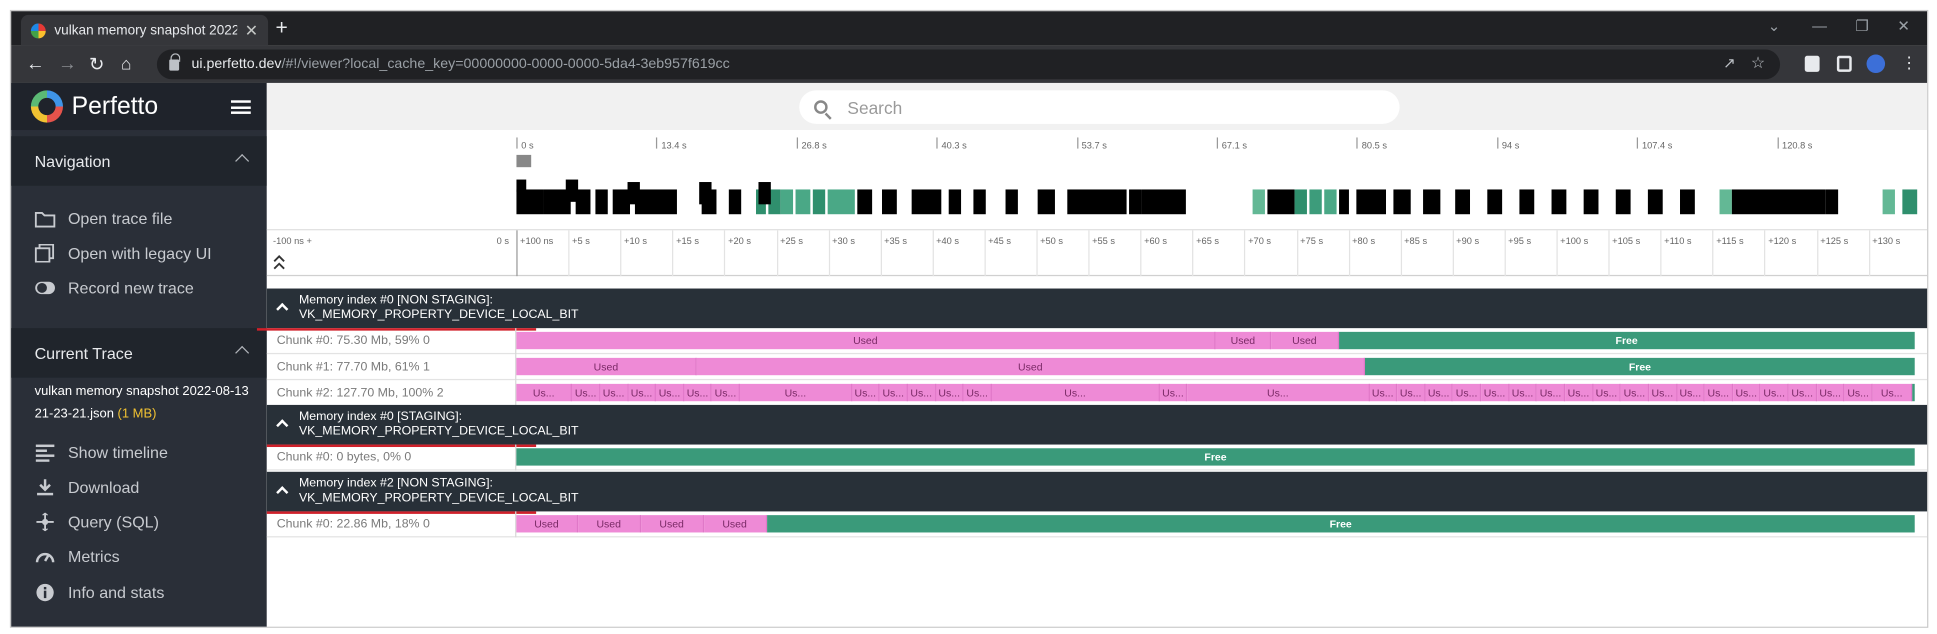 This screenshot has width=1937, height=634. What do you see at coordinates (149, 452) in the screenshot?
I see `sidebar-item-show-timeline: Show timeline` at bounding box center [149, 452].